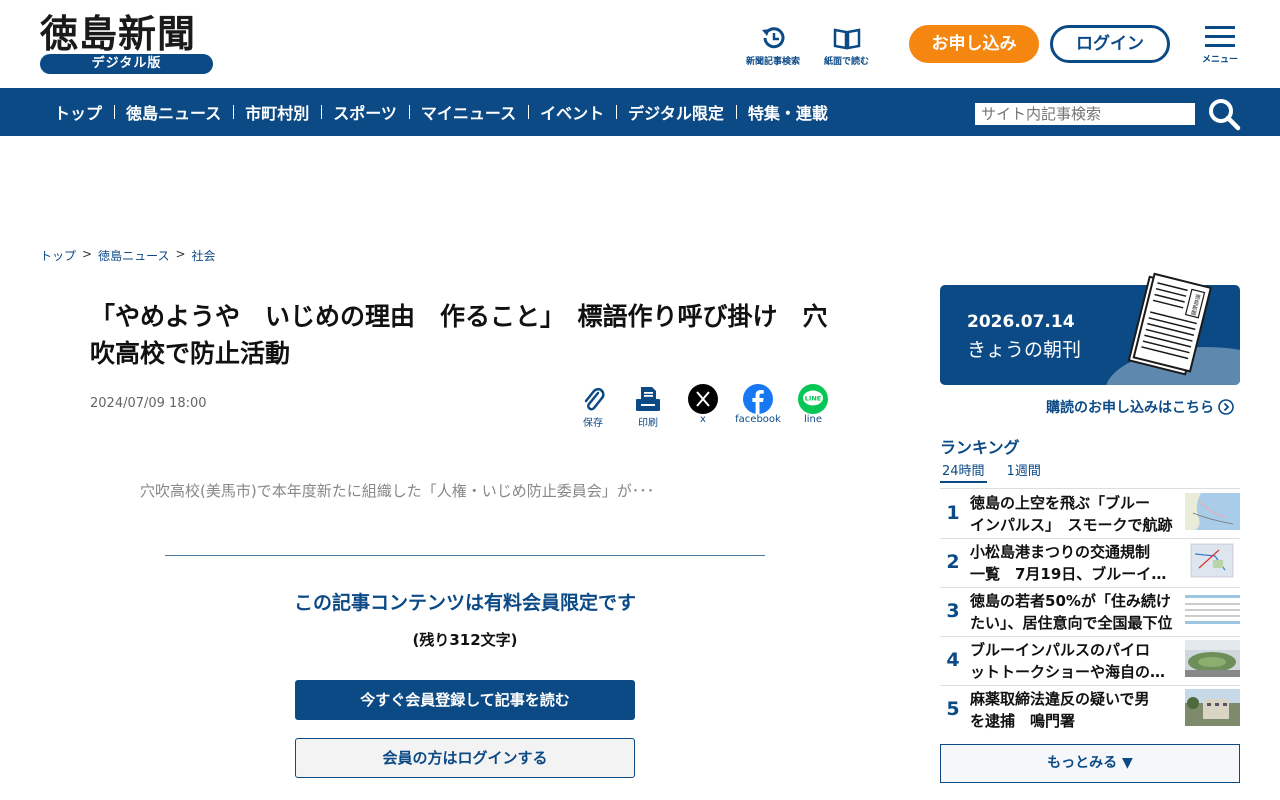  Describe the element at coordinates (953, 513) in the screenshot. I see `ranking-number: 1` at that location.